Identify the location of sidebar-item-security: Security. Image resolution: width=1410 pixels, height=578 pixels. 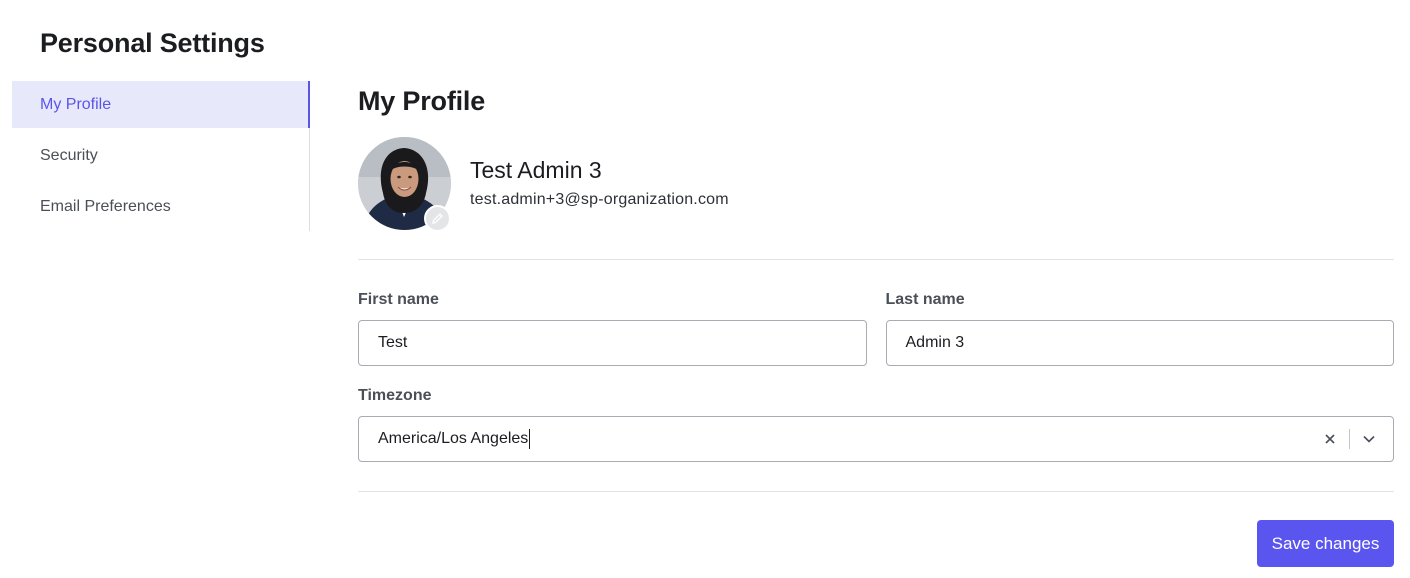
(160, 155).